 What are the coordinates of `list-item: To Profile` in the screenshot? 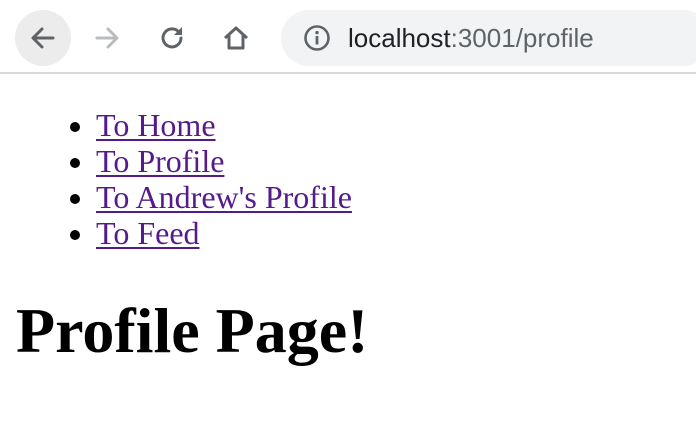 It's located at (224, 161).